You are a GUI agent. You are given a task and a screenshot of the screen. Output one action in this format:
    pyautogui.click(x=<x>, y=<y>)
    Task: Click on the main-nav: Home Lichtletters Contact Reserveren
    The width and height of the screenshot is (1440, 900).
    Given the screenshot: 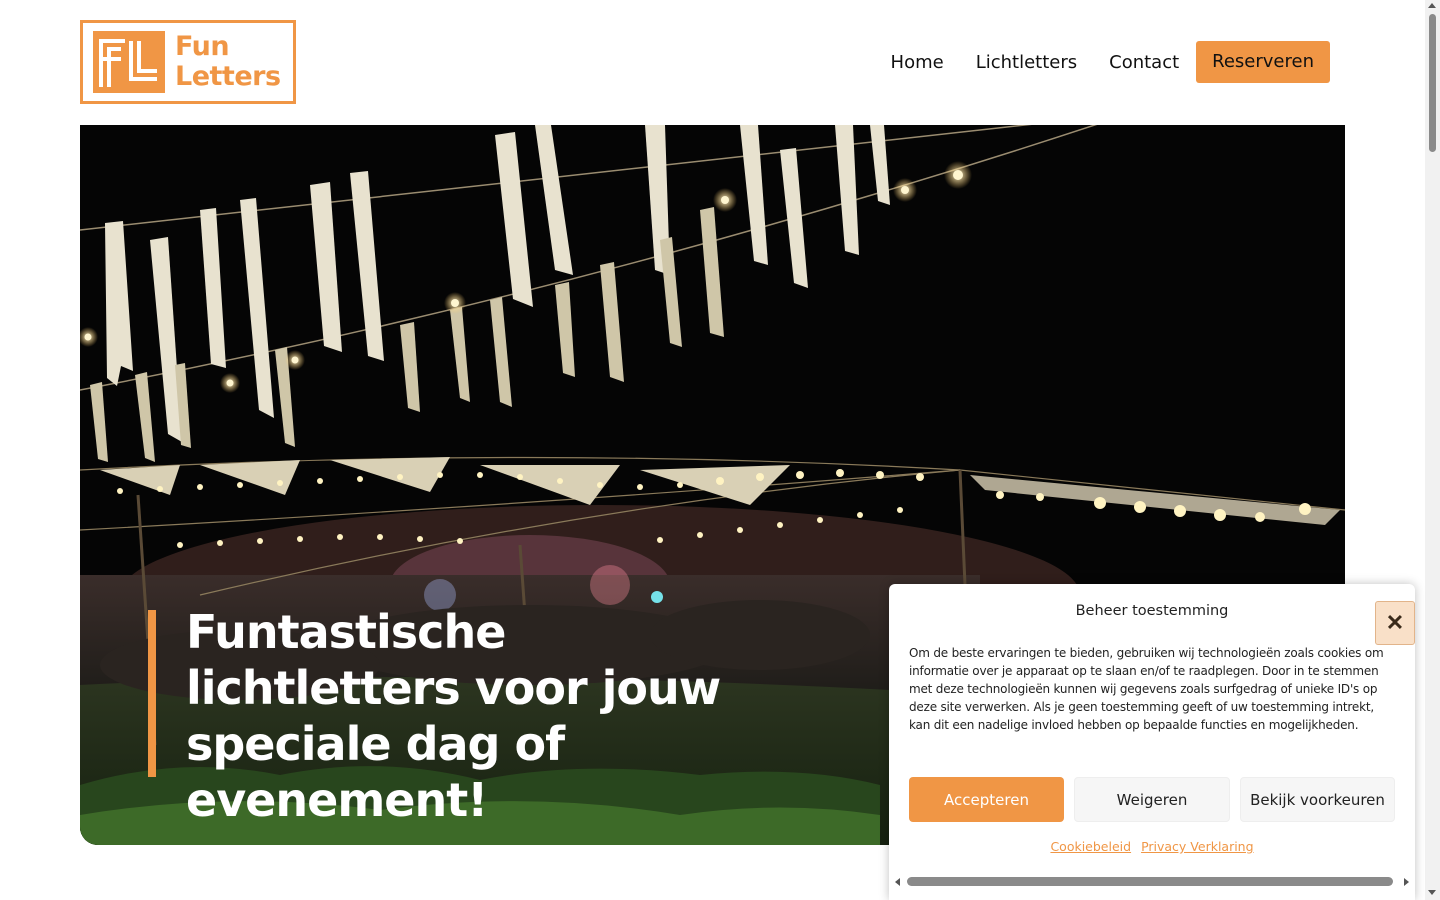 What is the action you would take?
    pyautogui.click(x=1110, y=62)
    